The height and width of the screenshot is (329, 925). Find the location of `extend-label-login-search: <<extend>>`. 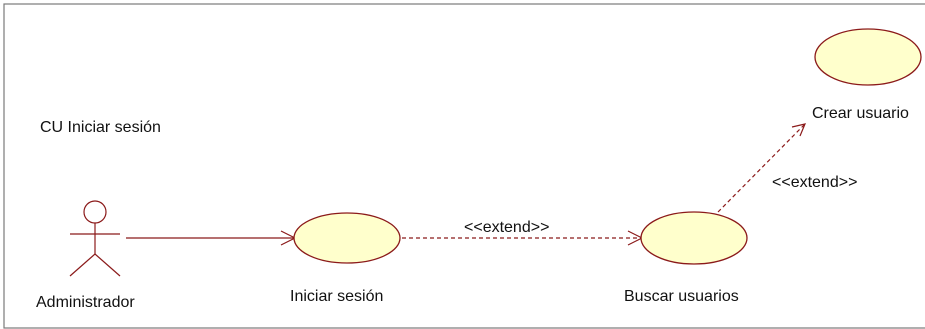

extend-label-login-search: <<extend>> is located at coordinates (506, 227).